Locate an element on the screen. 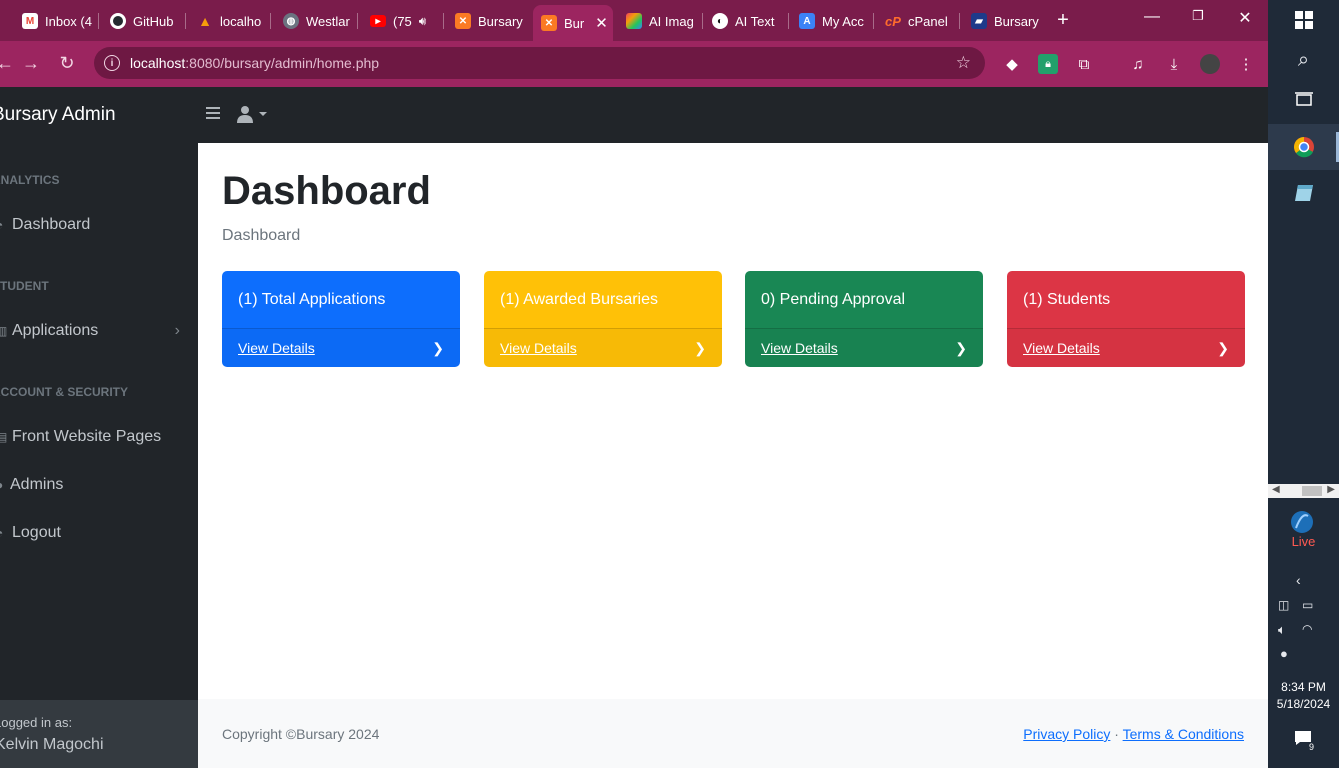 The width and height of the screenshot is (1339, 768). download-icon: ⤓ is located at coordinates (1174, 64).